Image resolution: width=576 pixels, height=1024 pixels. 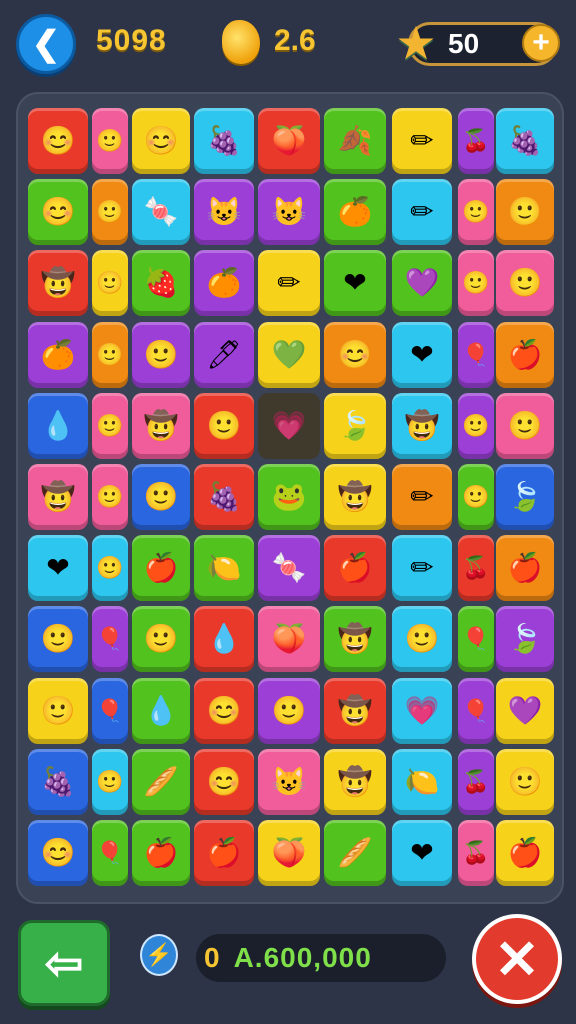 What do you see at coordinates (422, 212) in the screenshot?
I see `tile-r2-c7: ✏` at bounding box center [422, 212].